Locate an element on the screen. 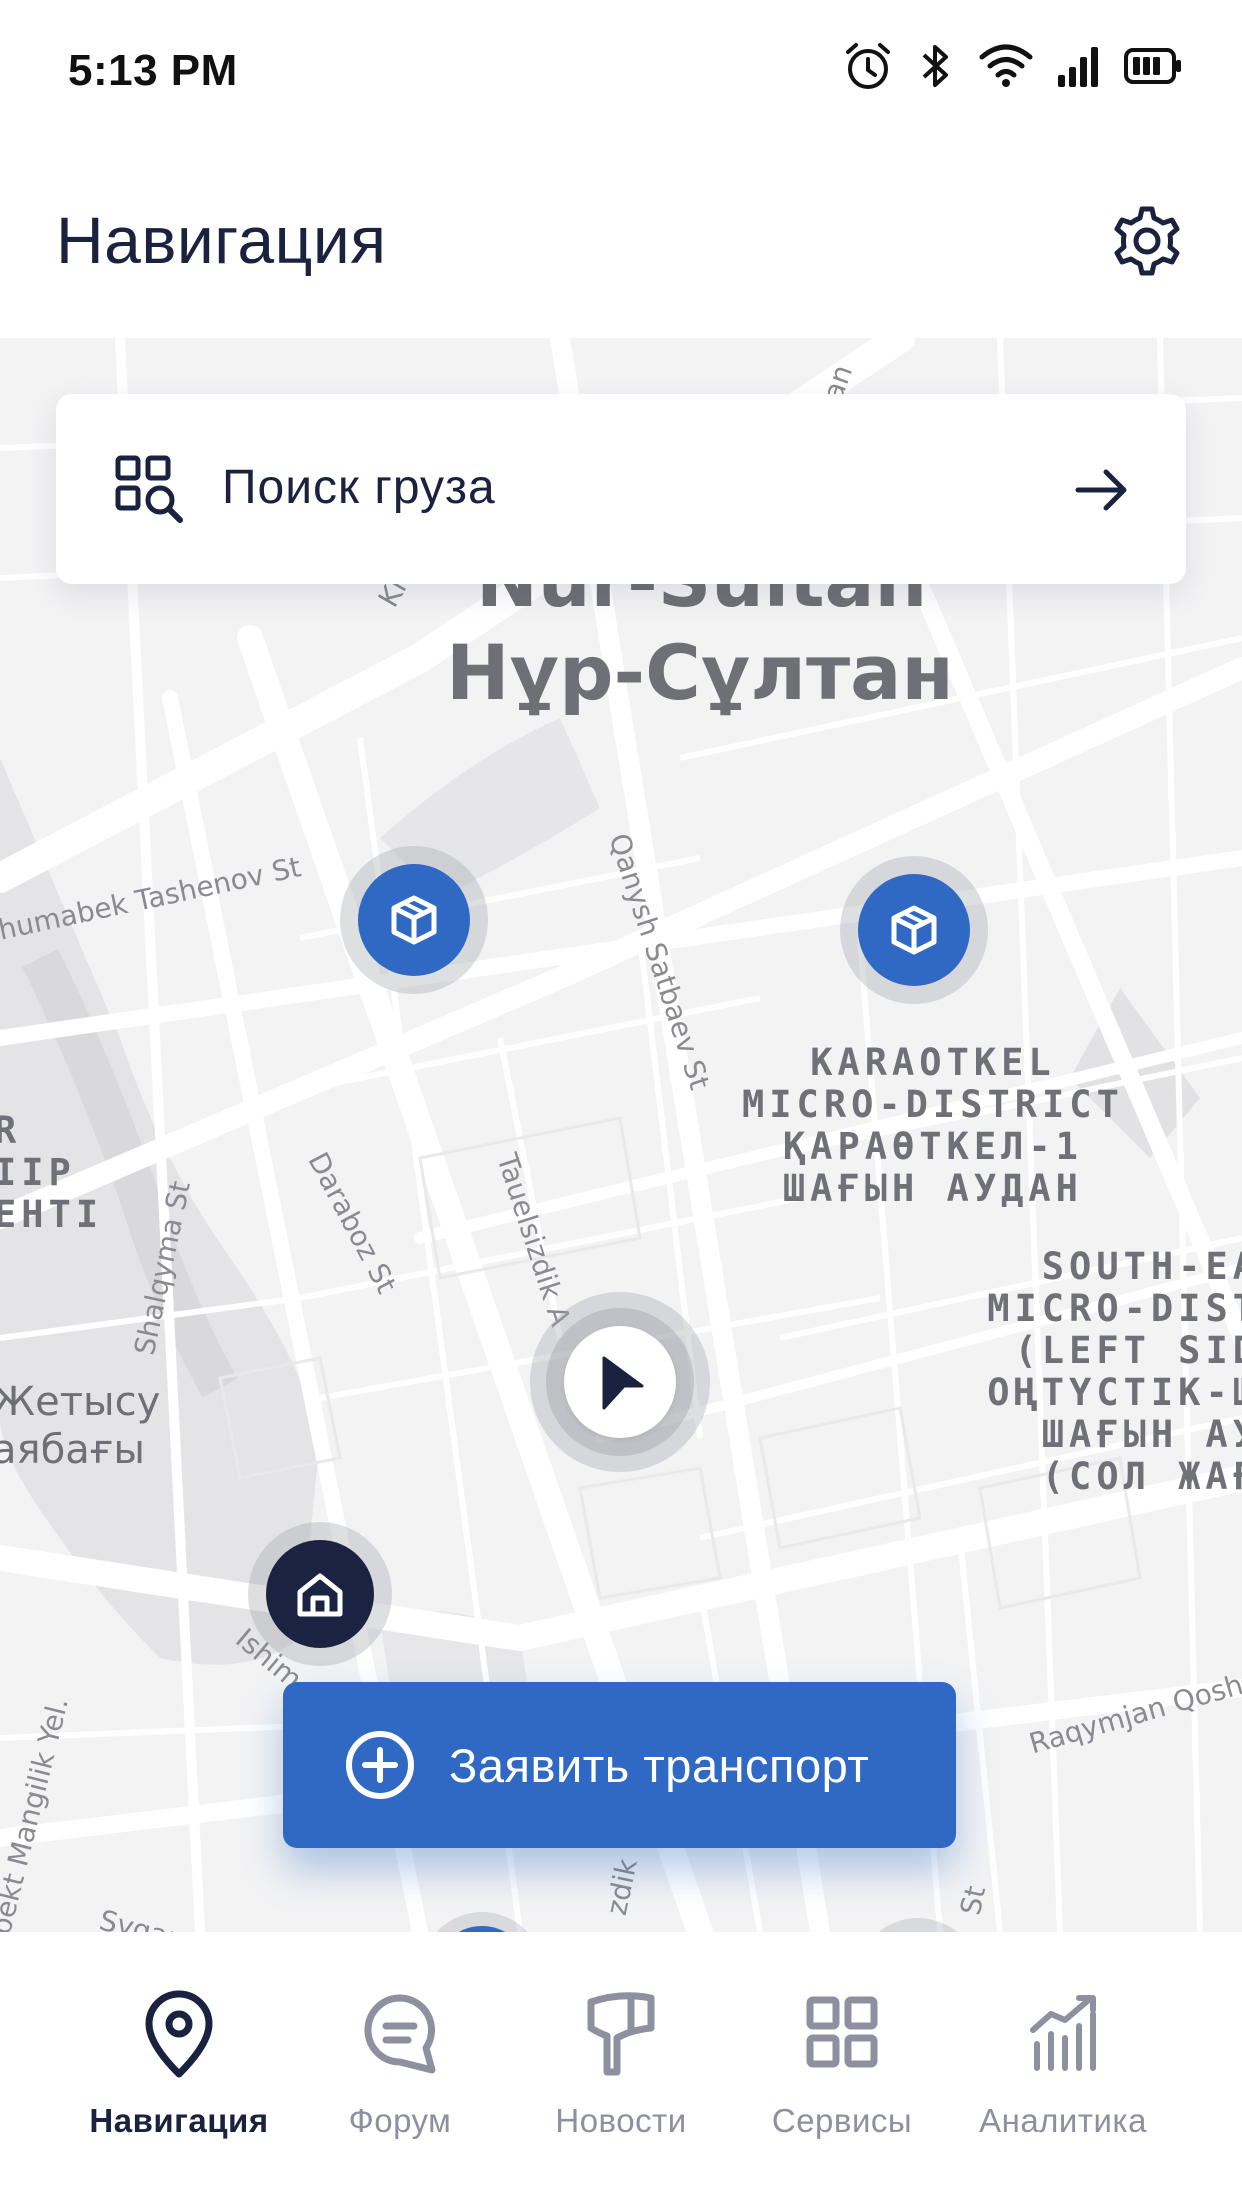  bluetooth-icon is located at coordinates (935, 66).